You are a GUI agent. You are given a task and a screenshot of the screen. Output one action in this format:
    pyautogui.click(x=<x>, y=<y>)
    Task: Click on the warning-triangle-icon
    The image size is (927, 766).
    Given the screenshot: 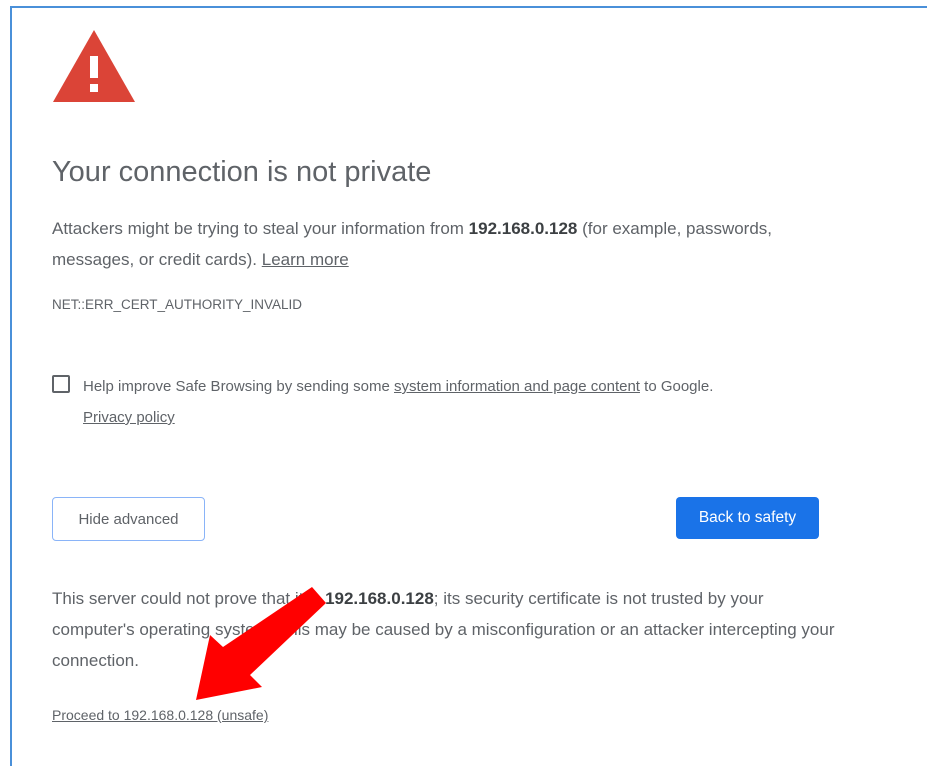 What is the action you would take?
    pyautogui.click(x=94, y=66)
    